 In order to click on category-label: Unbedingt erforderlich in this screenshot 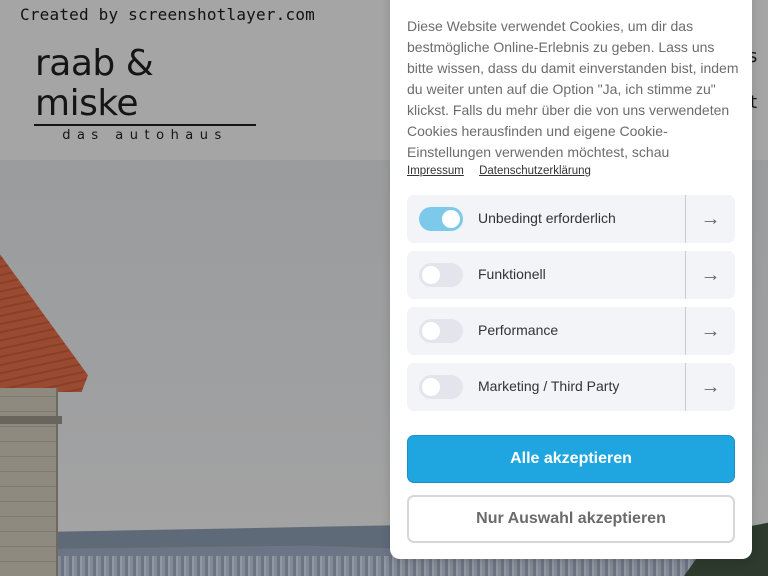, I will do `click(547, 218)`.